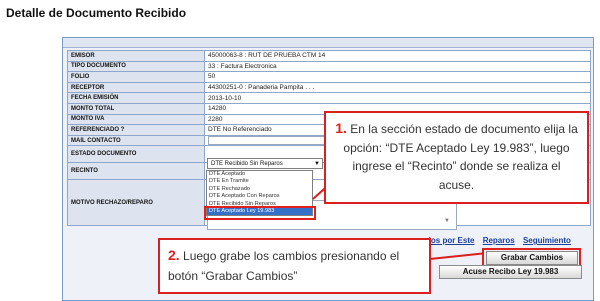  Describe the element at coordinates (136, 56) in the screenshot. I see `label-emisor: EMISOR` at that location.